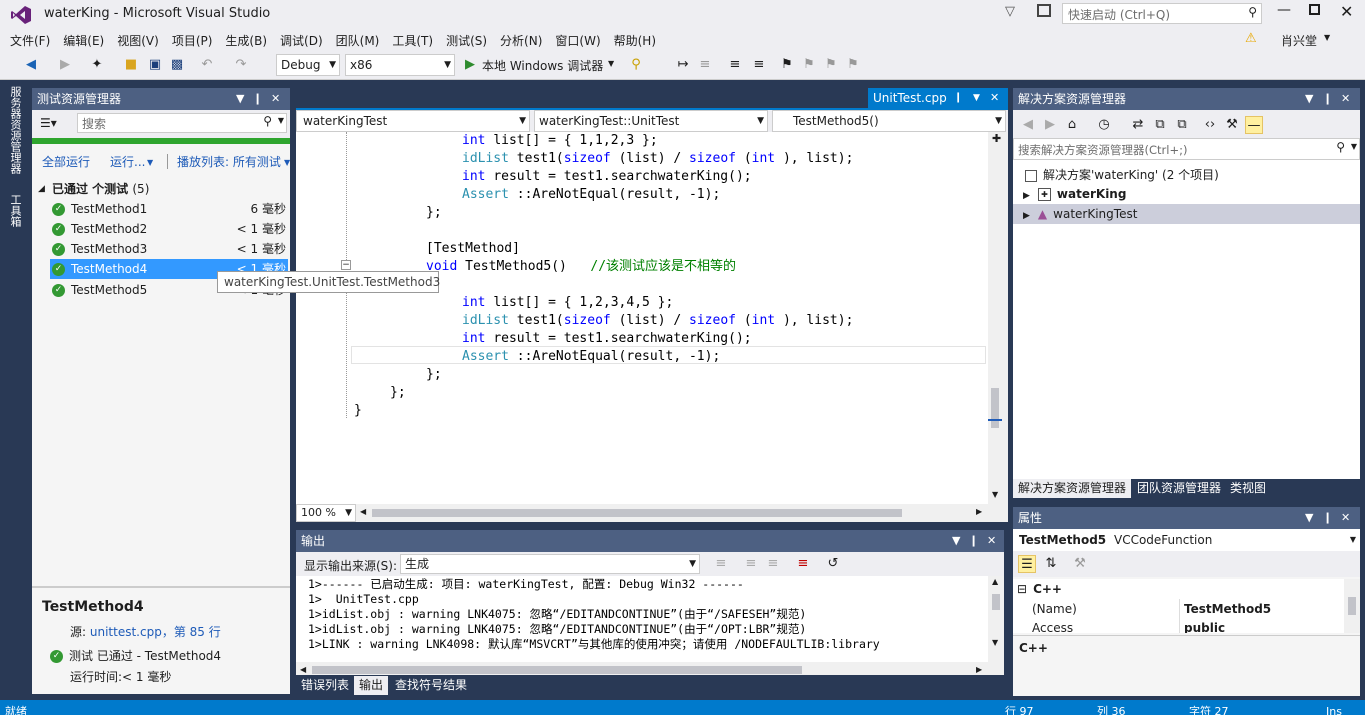  What do you see at coordinates (325, 685) in the screenshot?
I see `tab-error-list: 错误列表` at bounding box center [325, 685].